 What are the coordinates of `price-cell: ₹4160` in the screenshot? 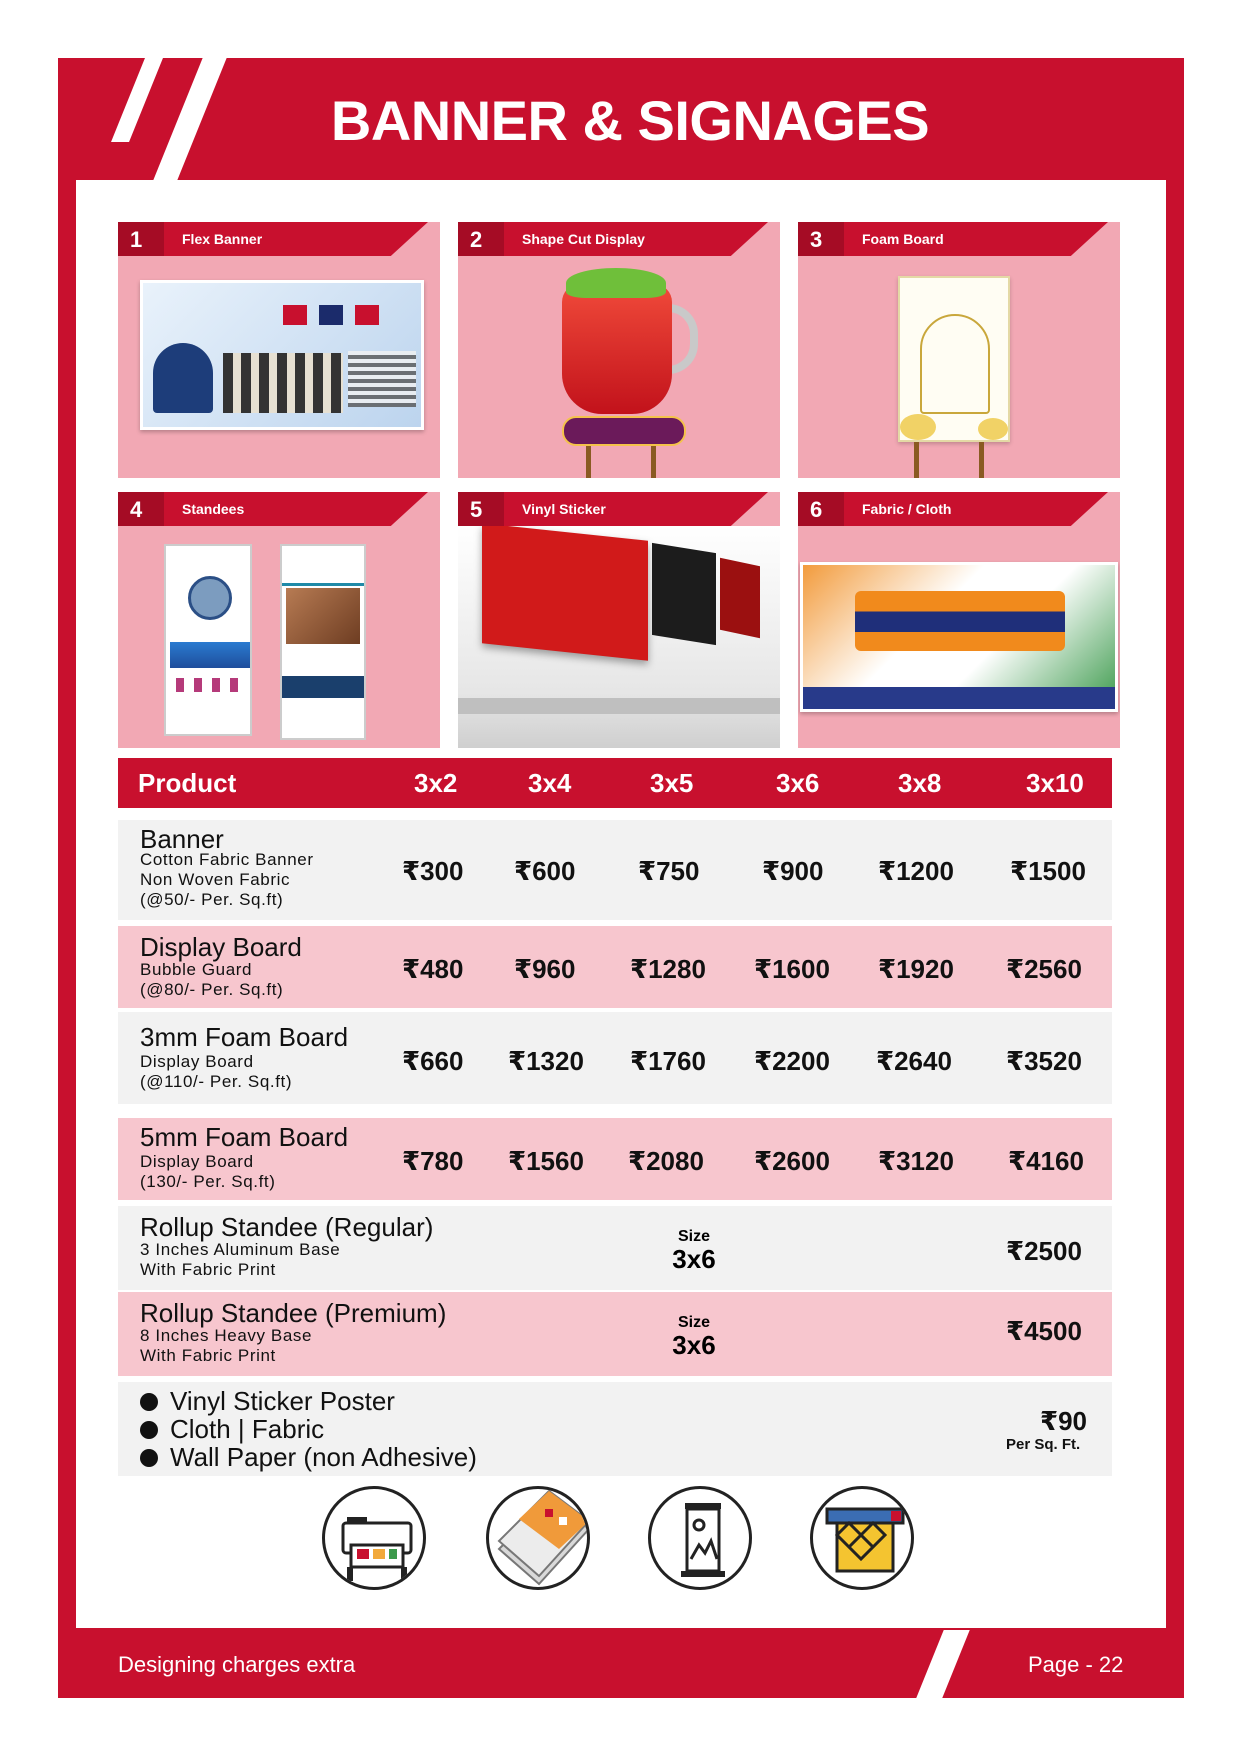 It's located at (1046, 1161).